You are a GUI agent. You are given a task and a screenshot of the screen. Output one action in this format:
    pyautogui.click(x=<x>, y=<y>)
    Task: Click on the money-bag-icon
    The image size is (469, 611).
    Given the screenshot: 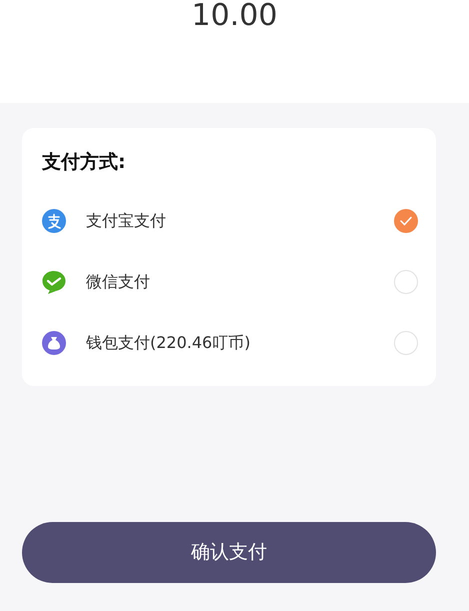 What is the action you would take?
    pyautogui.click(x=54, y=343)
    